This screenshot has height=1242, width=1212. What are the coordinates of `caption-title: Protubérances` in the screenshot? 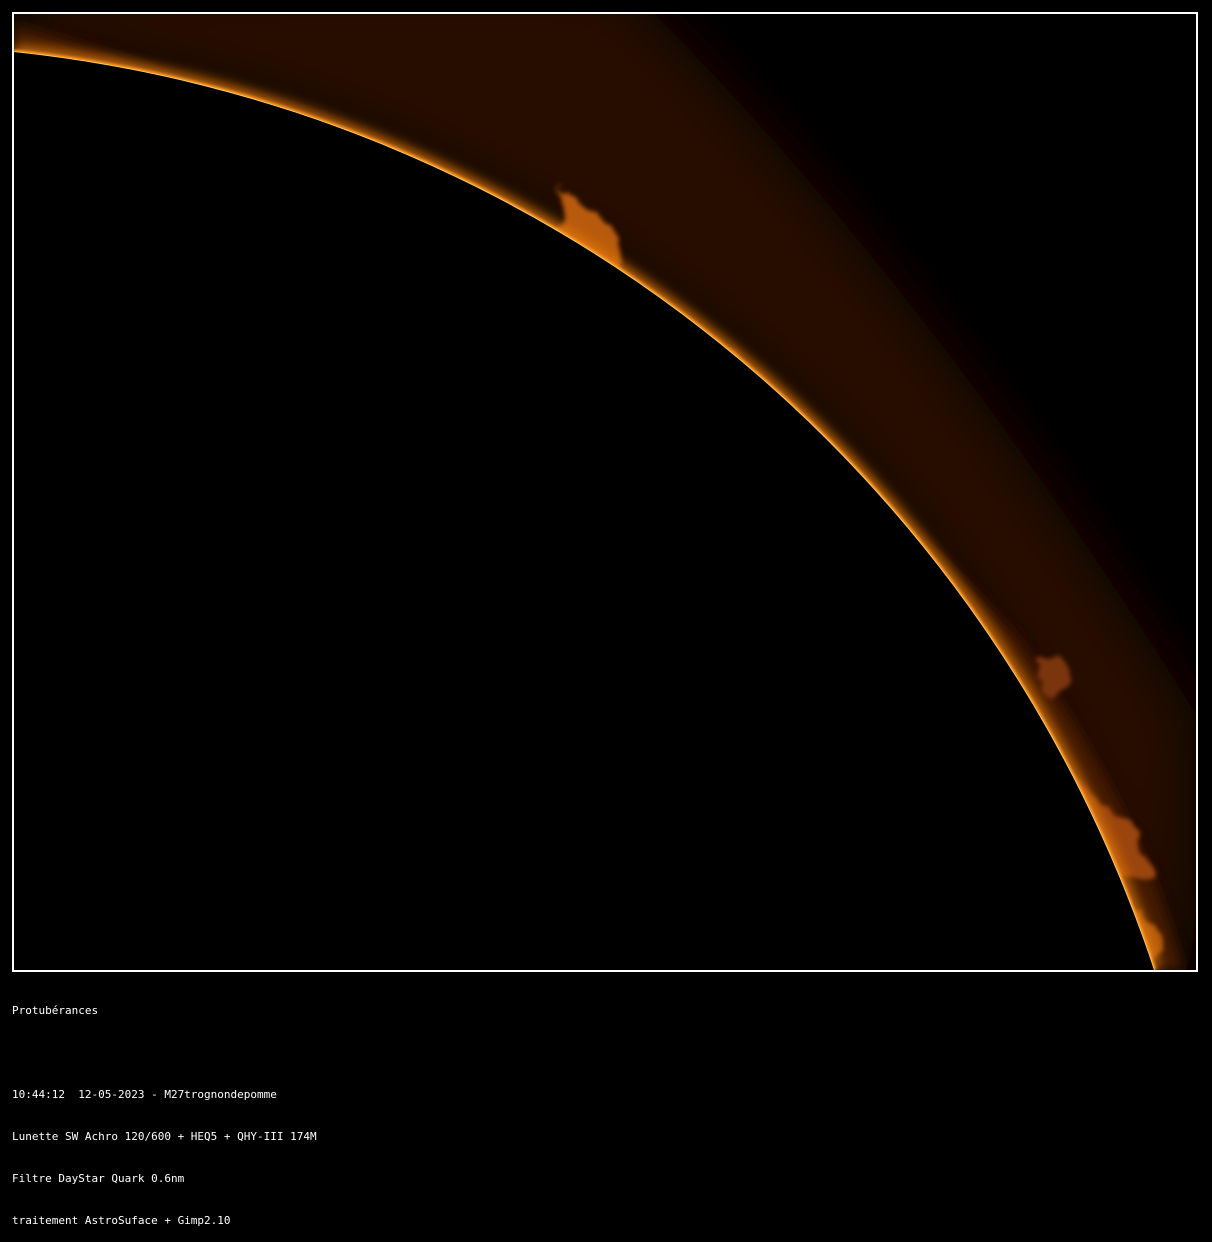 It's located at (55, 1010).